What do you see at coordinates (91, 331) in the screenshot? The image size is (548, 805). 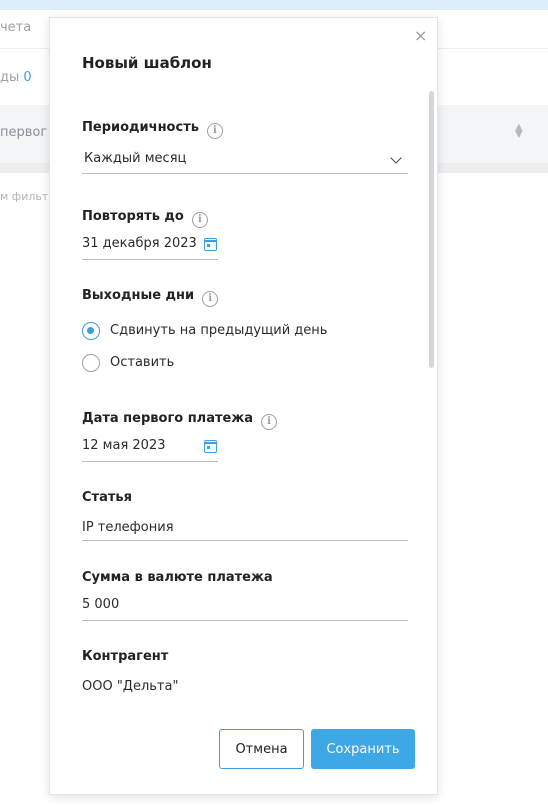 I see `radio-shift-previous-day` at bounding box center [91, 331].